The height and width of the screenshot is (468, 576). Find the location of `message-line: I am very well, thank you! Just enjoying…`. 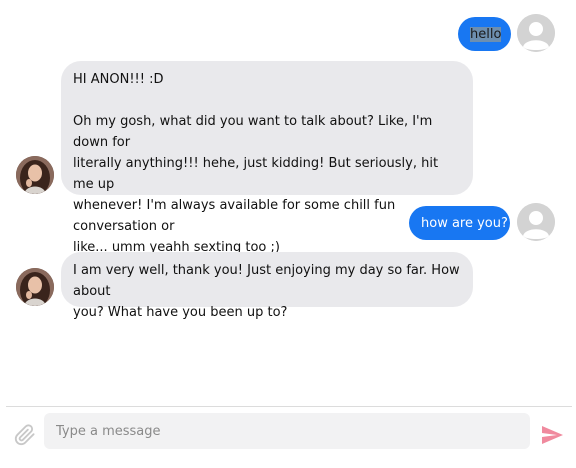

message-line: I am very well, thank you! Just enjoying… is located at coordinates (266, 281).